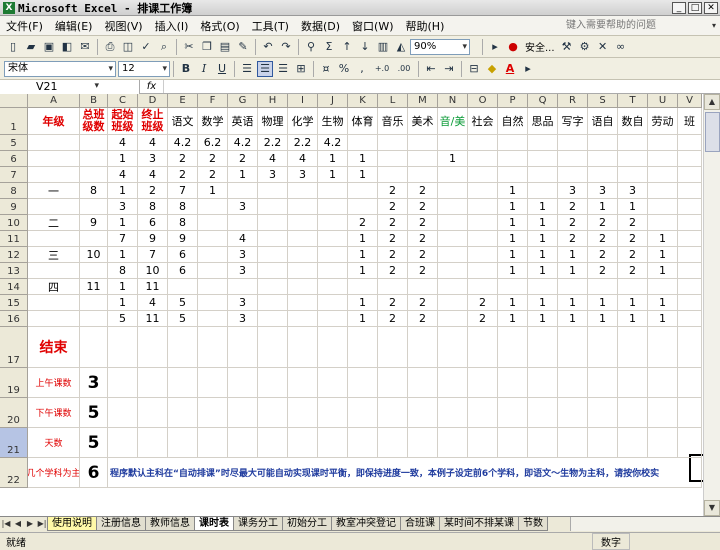 The image size is (720, 550). I want to click on grid-cell: 三, so click(54, 255).